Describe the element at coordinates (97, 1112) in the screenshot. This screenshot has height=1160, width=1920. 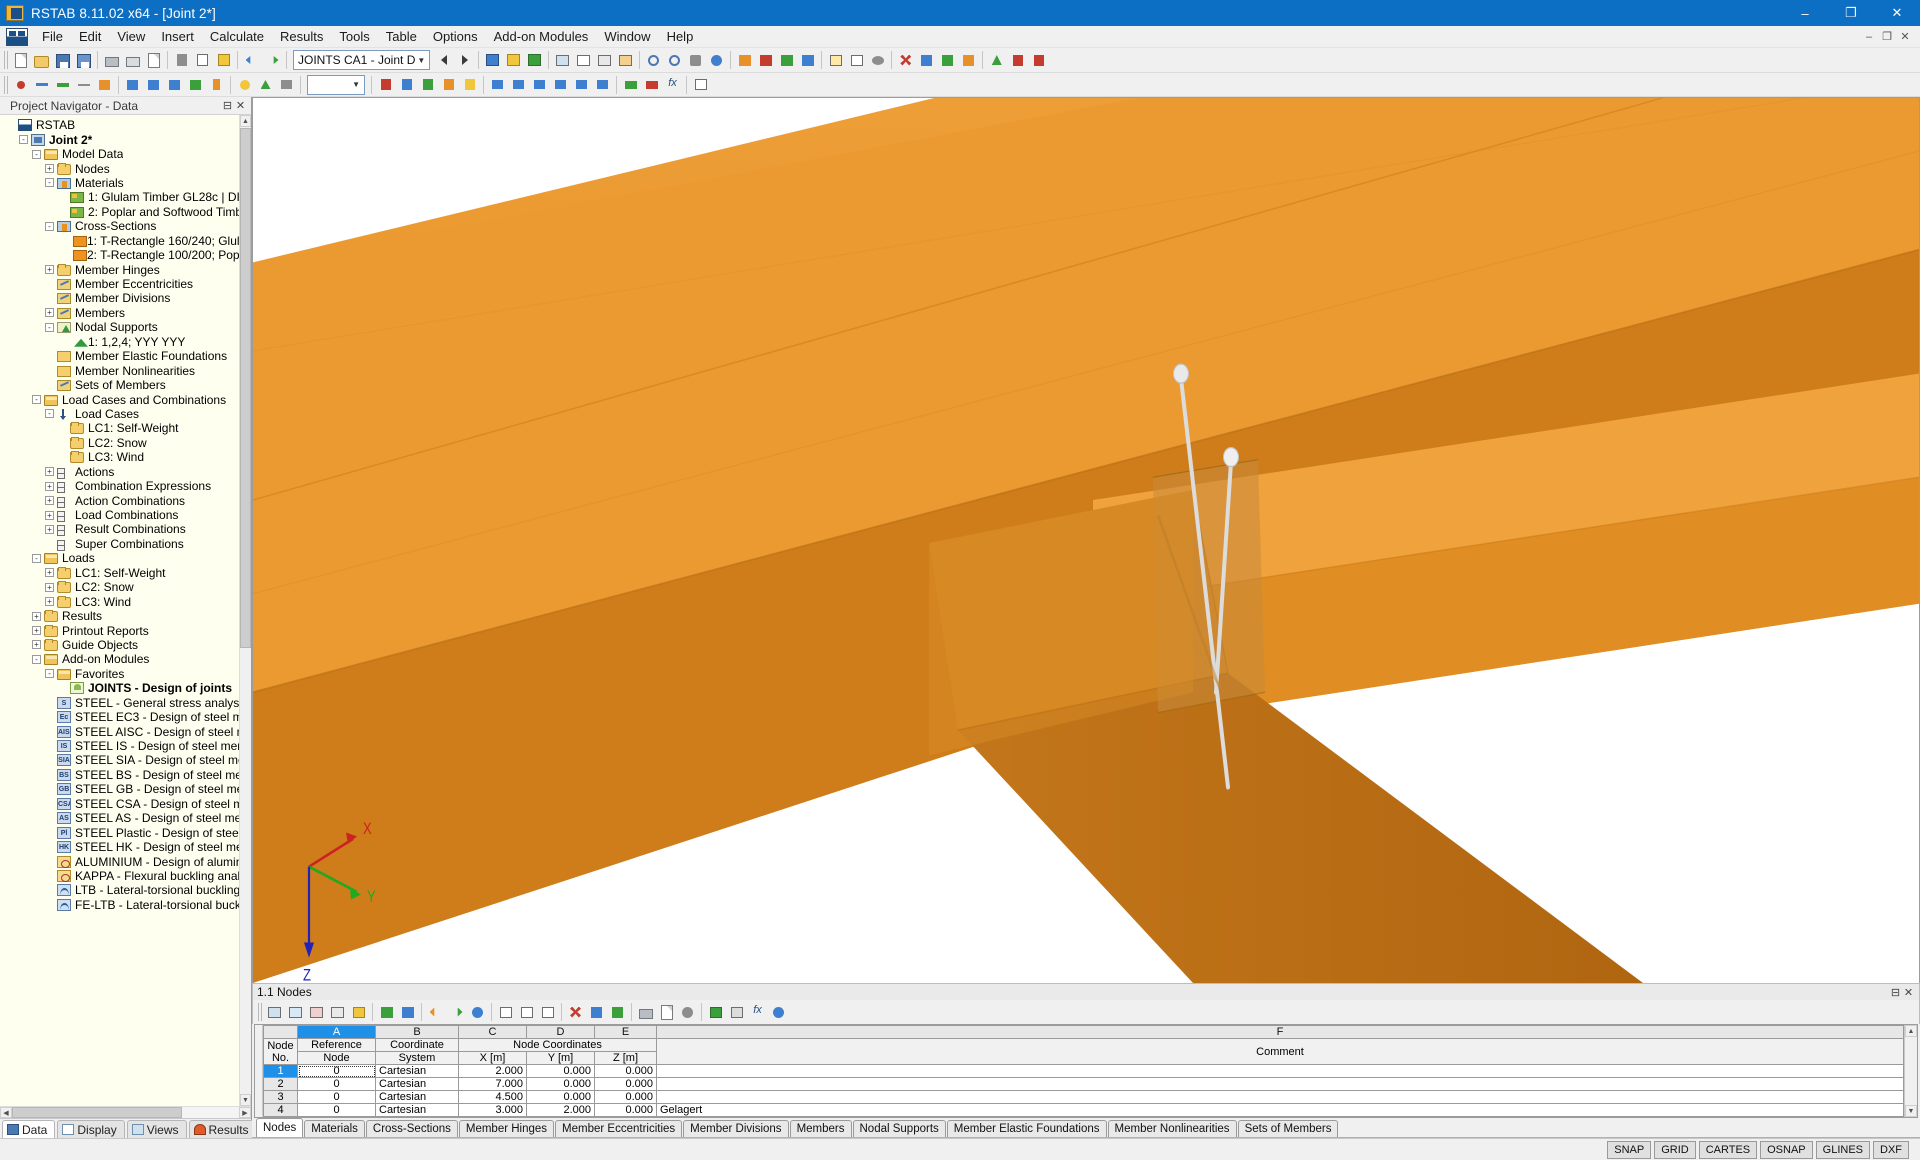
I see `hscroll-thumb` at that location.